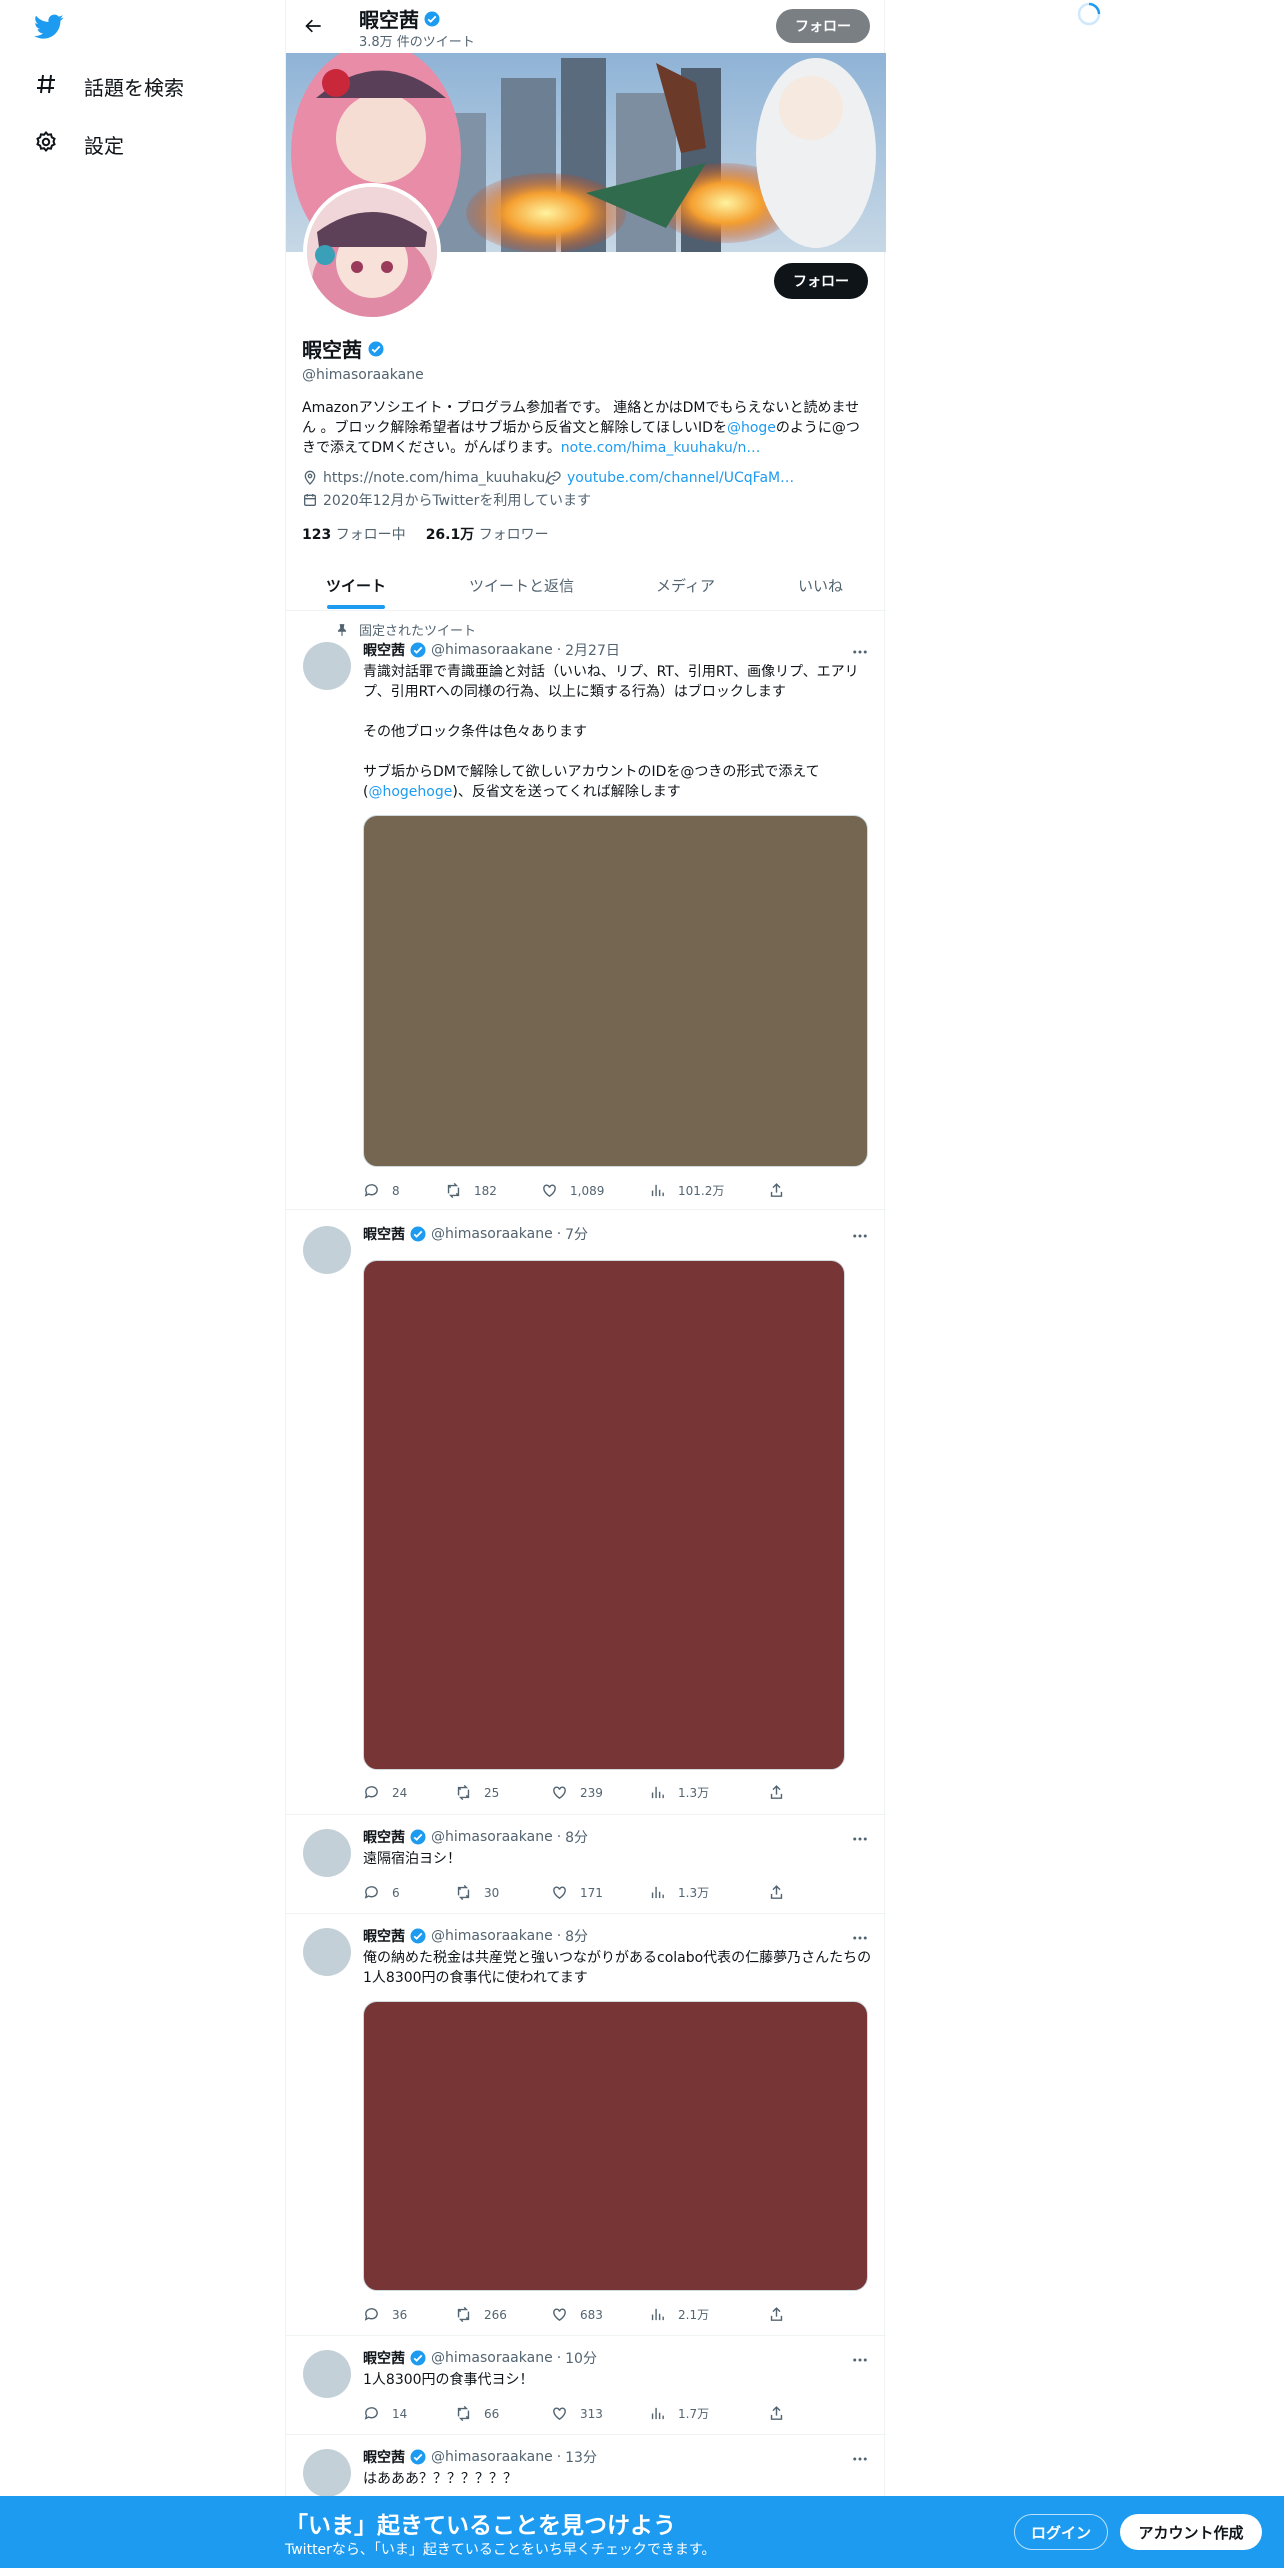 Image resolution: width=1284 pixels, height=2568 pixels. What do you see at coordinates (450, 535) in the screenshot?
I see `followers-count: 26.1万` at bounding box center [450, 535].